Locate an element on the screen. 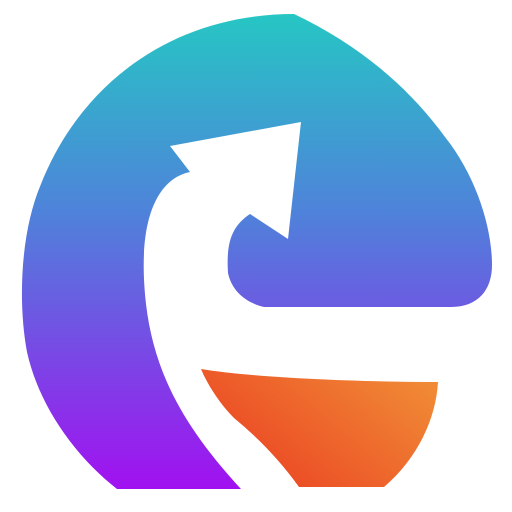  logo-orange-bowl-shape is located at coordinates (319, 428).